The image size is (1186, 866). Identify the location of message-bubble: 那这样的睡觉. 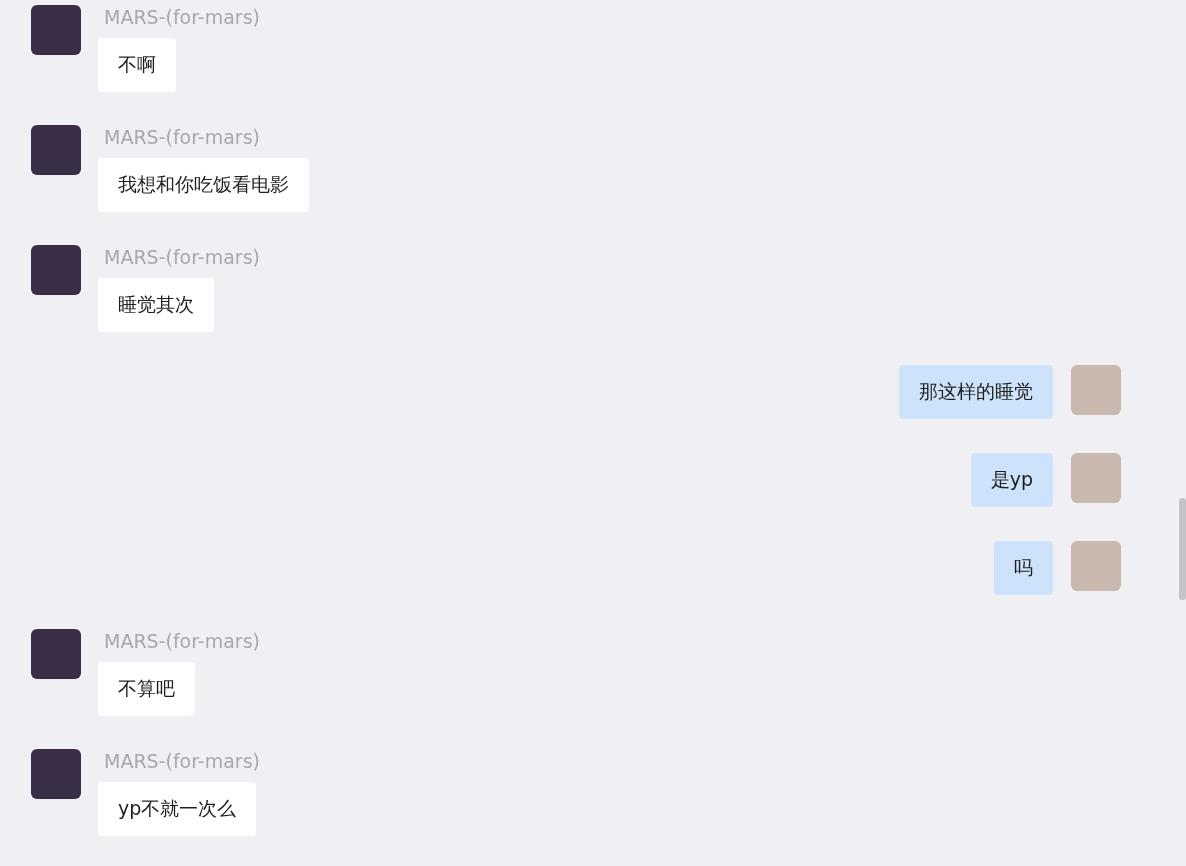
(976, 392).